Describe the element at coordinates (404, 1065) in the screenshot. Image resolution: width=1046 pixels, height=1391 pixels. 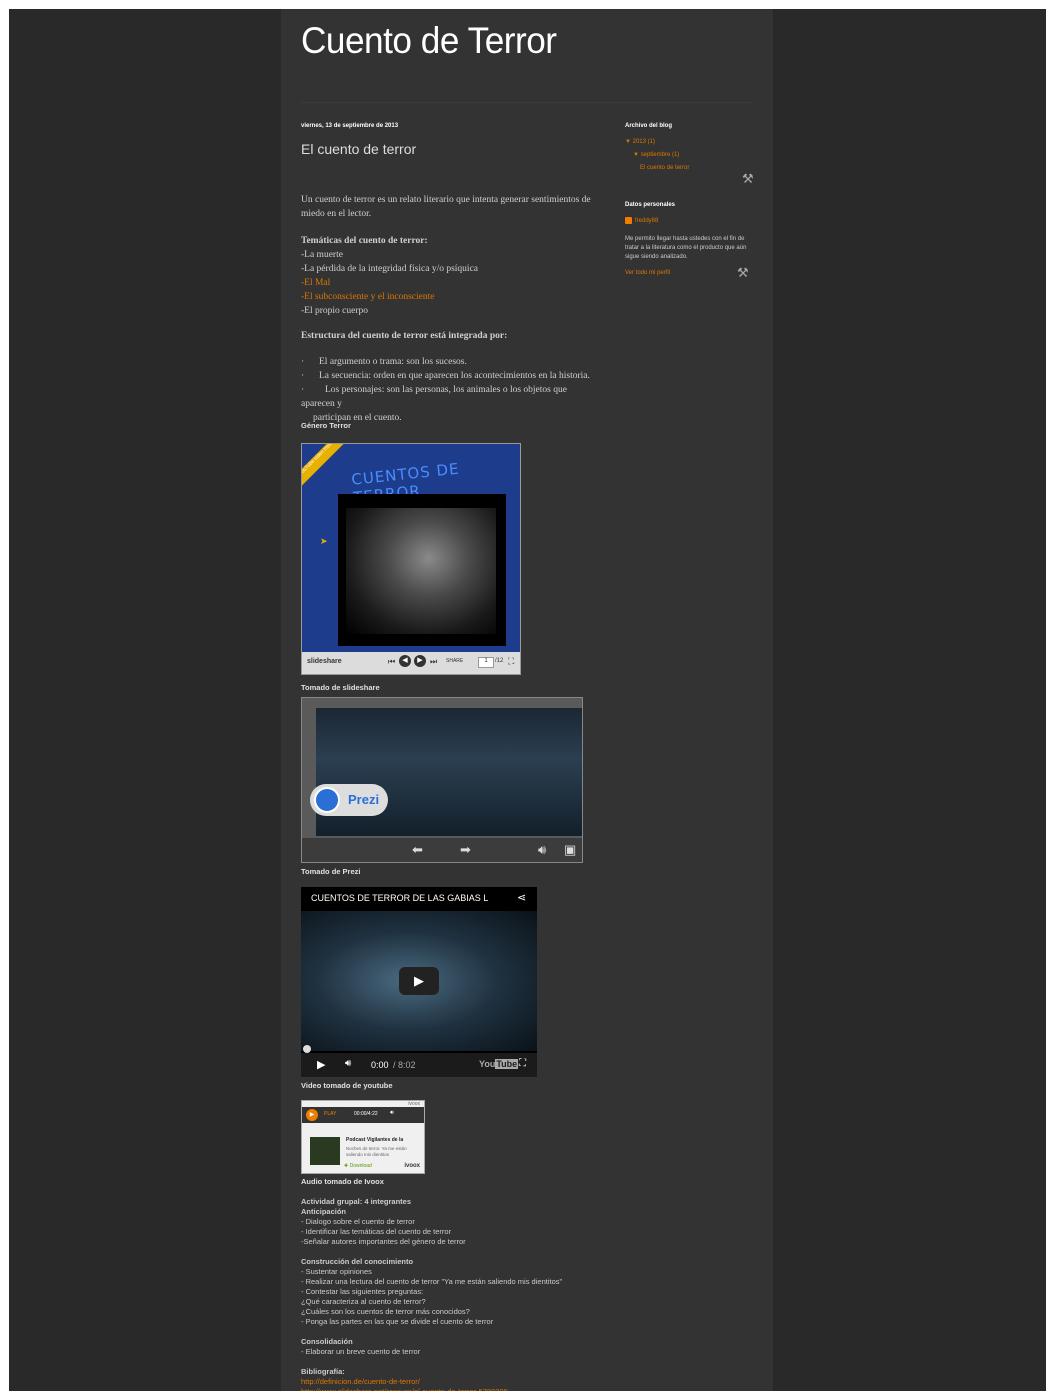
I see `duration: / 8:02` at that location.